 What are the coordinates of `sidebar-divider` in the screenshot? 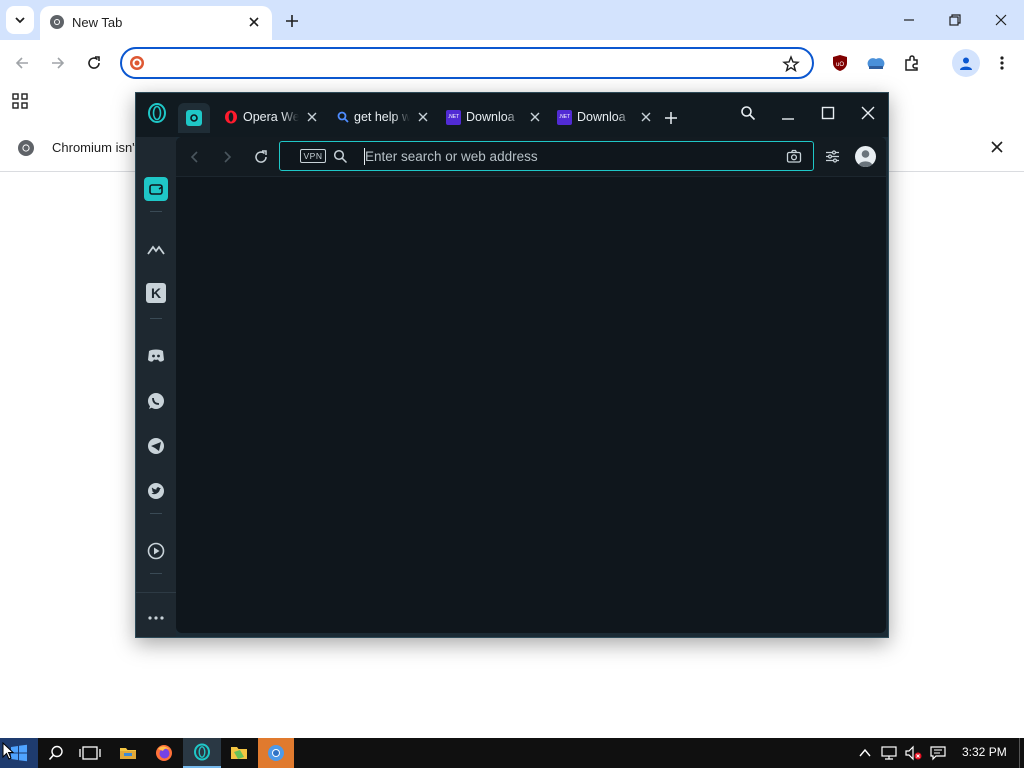 It's located at (156, 592).